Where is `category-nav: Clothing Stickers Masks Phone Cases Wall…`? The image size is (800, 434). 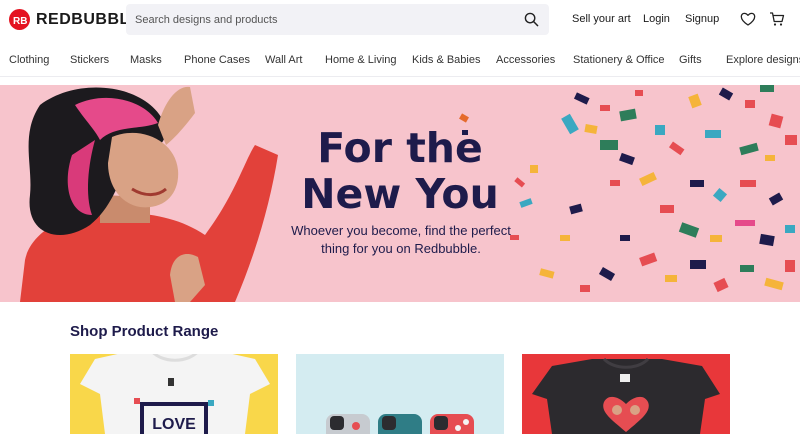
category-nav: Clothing Stickers Masks Phone Cases Wall… is located at coordinates (400, 60).